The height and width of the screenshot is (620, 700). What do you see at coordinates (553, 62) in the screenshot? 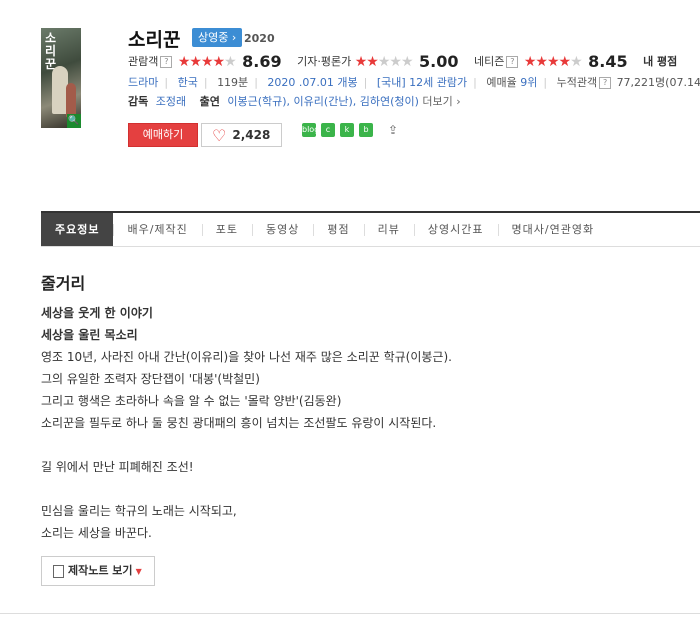
I see `netizen-stars: ★★★★★` at bounding box center [553, 62].